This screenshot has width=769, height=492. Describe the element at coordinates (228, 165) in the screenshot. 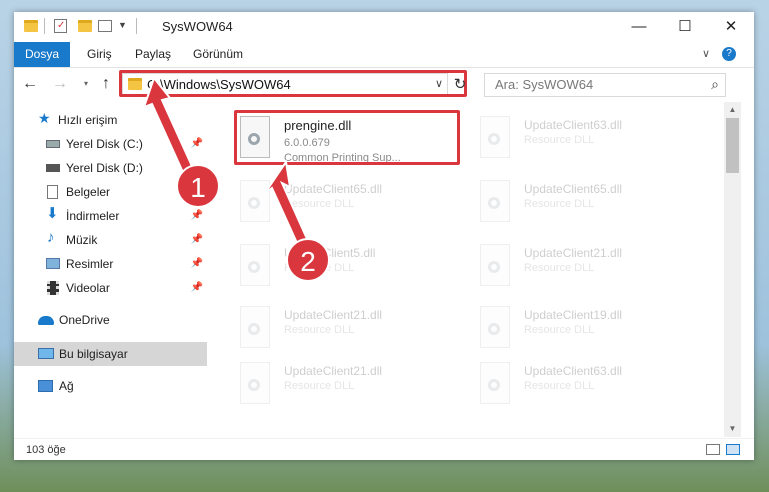

I see `callout-arrows` at that location.